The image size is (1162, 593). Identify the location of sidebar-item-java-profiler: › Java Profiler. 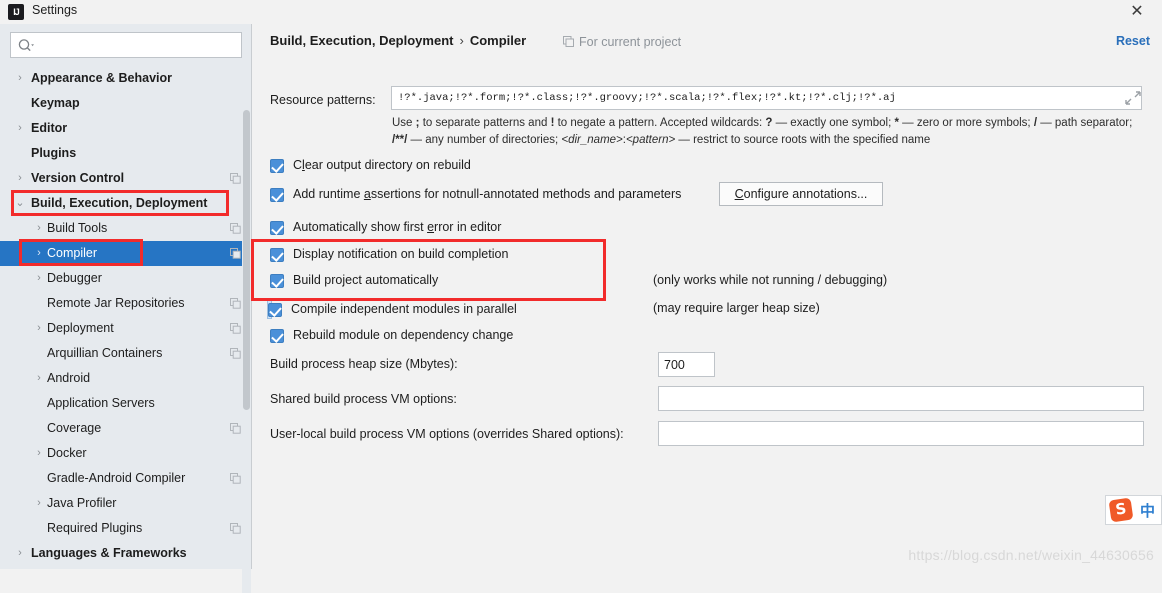
(125, 503).